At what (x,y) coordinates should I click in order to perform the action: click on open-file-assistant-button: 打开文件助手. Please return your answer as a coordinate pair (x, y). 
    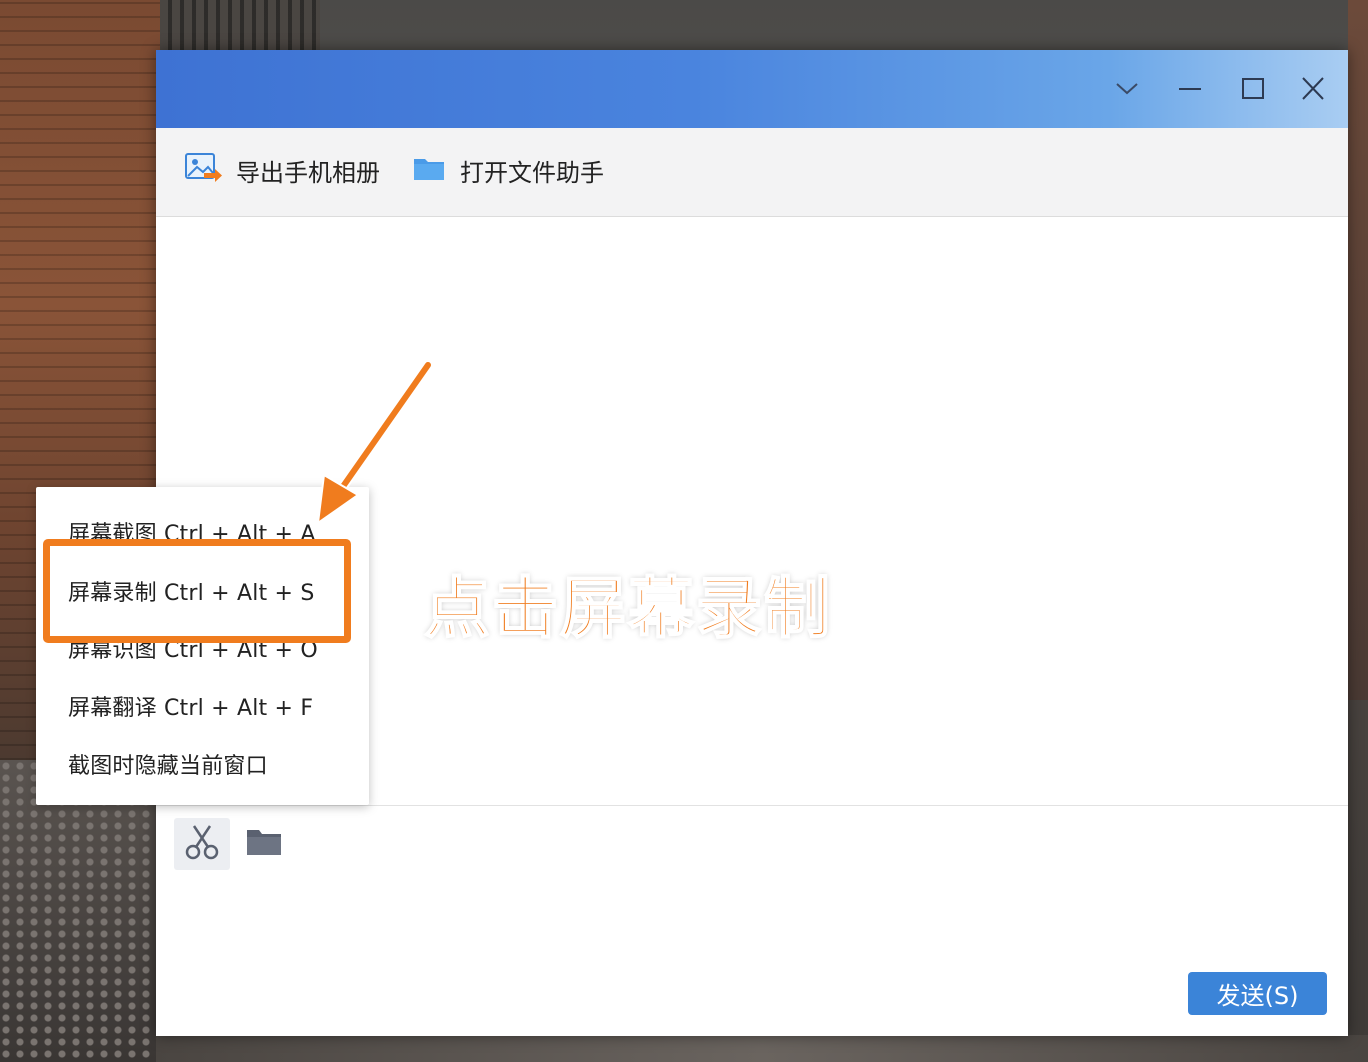
    Looking at the image, I should click on (508, 170).